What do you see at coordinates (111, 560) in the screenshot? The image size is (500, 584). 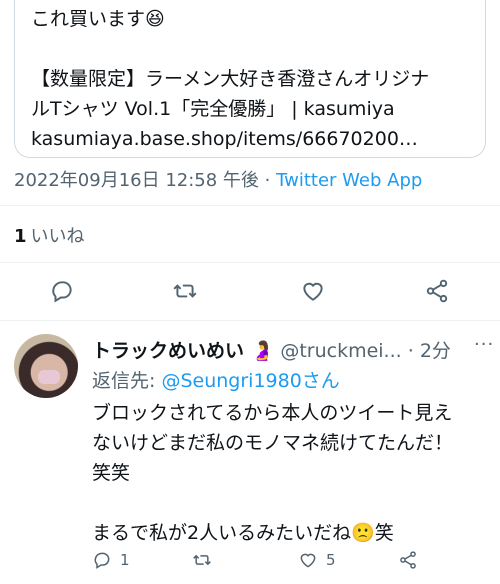 I see `reply-reply-button: 1` at bounding box center [111, 560].